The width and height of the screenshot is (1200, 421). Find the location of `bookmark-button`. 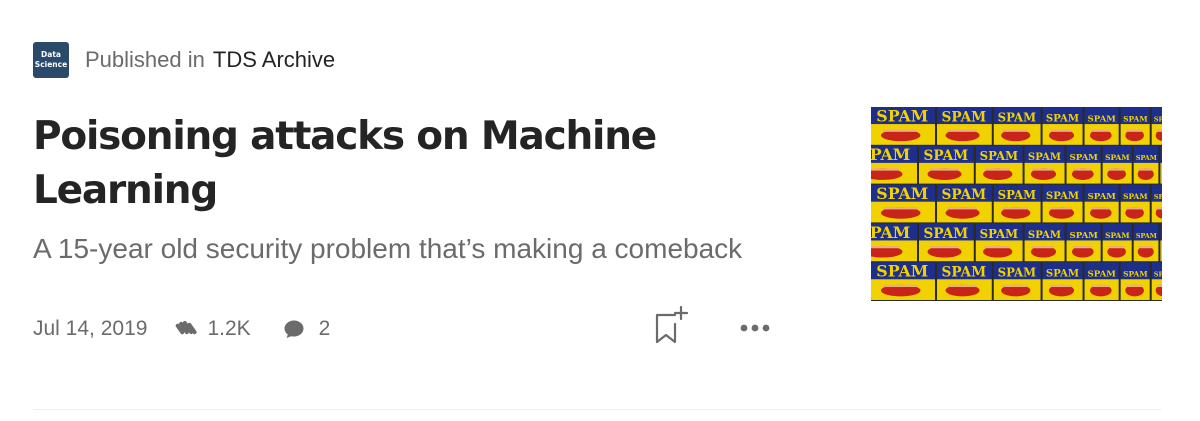

bookmark-button is located at coordinates (672, 326).